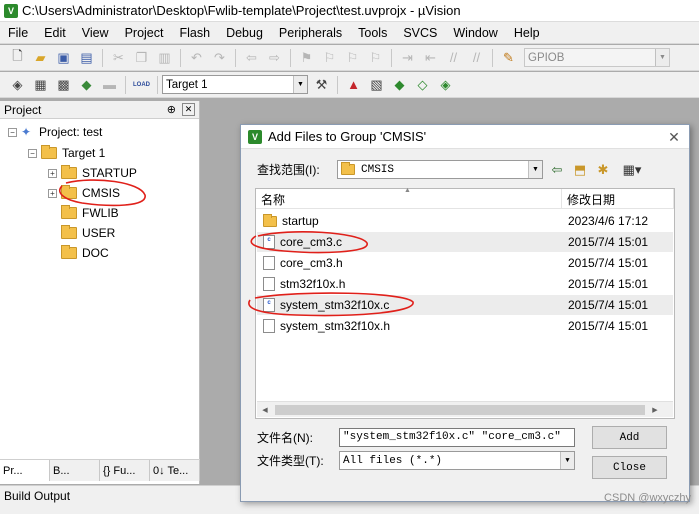 The image size is (699, 514). I want to click on tree-group-fwlib: FWLIB, so click(90, 213).